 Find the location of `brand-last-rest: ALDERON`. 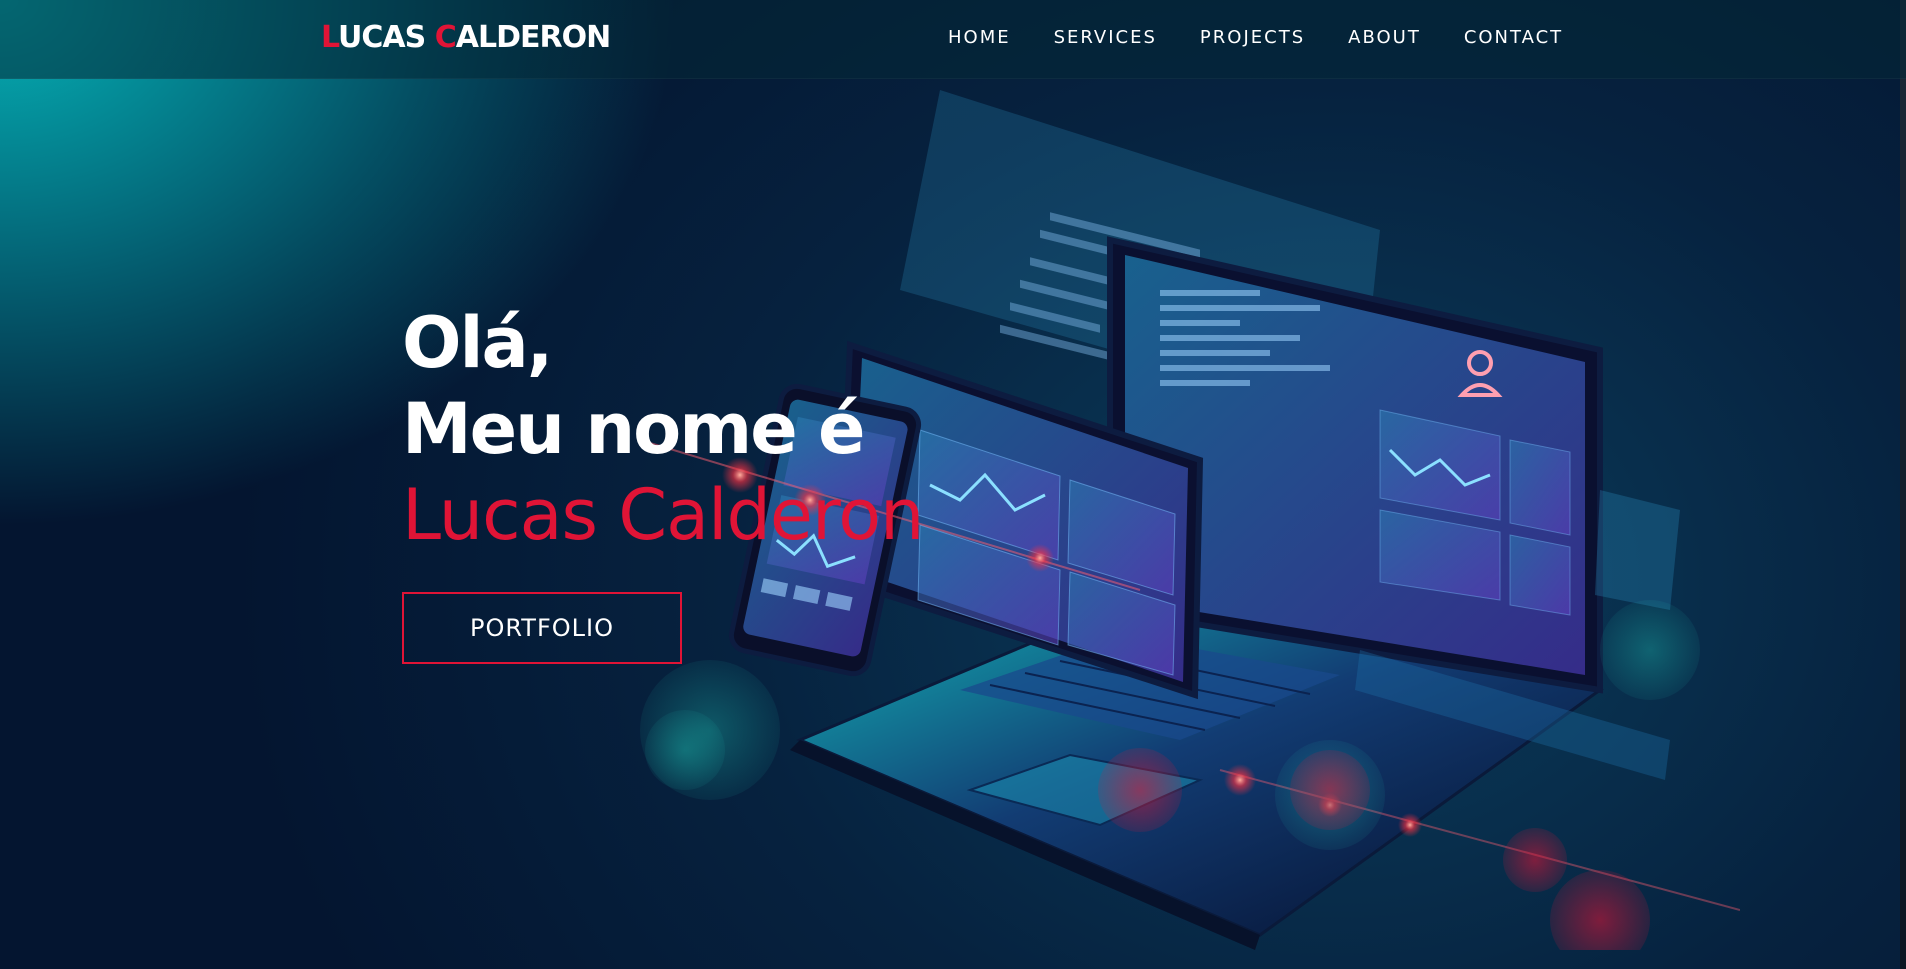

brand-last-rest: ALDERON is located at coordinates (533, 37).